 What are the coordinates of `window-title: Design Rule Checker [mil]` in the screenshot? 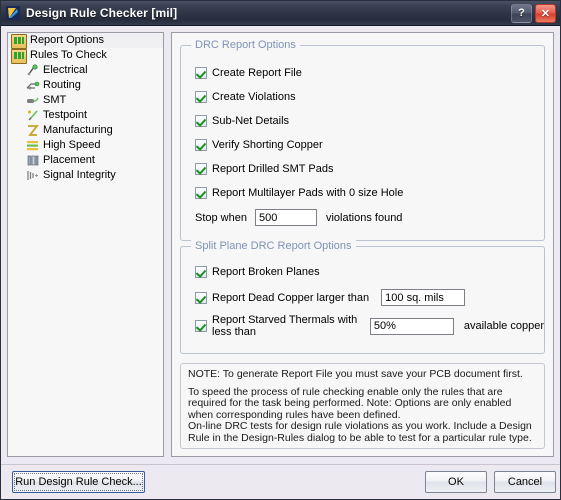 It's located at (102, 13).